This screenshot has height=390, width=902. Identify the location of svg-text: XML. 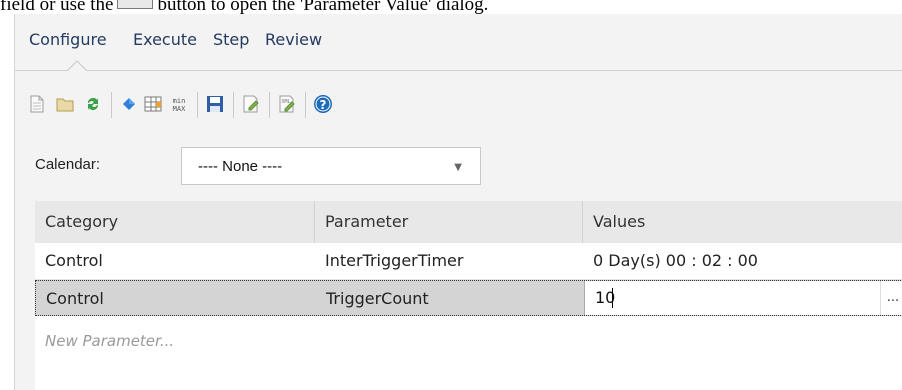
(285, 102).